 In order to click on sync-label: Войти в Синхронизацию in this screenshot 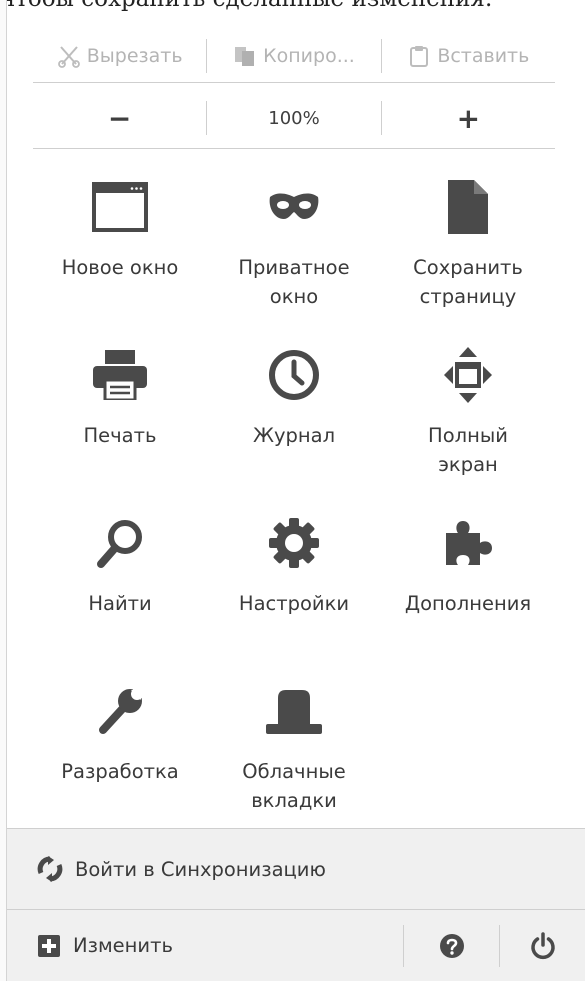, I will do `click(200, 869)`.